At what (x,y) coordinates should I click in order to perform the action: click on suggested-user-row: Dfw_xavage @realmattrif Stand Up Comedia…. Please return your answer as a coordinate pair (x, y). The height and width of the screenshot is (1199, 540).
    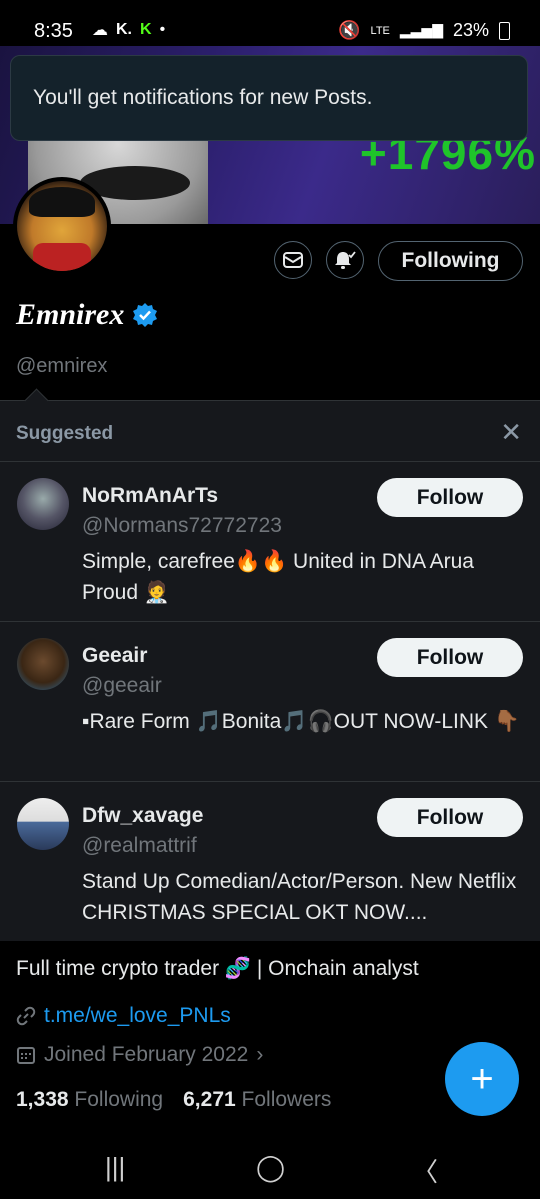
    Looking at the image, I should click on (270, 861).